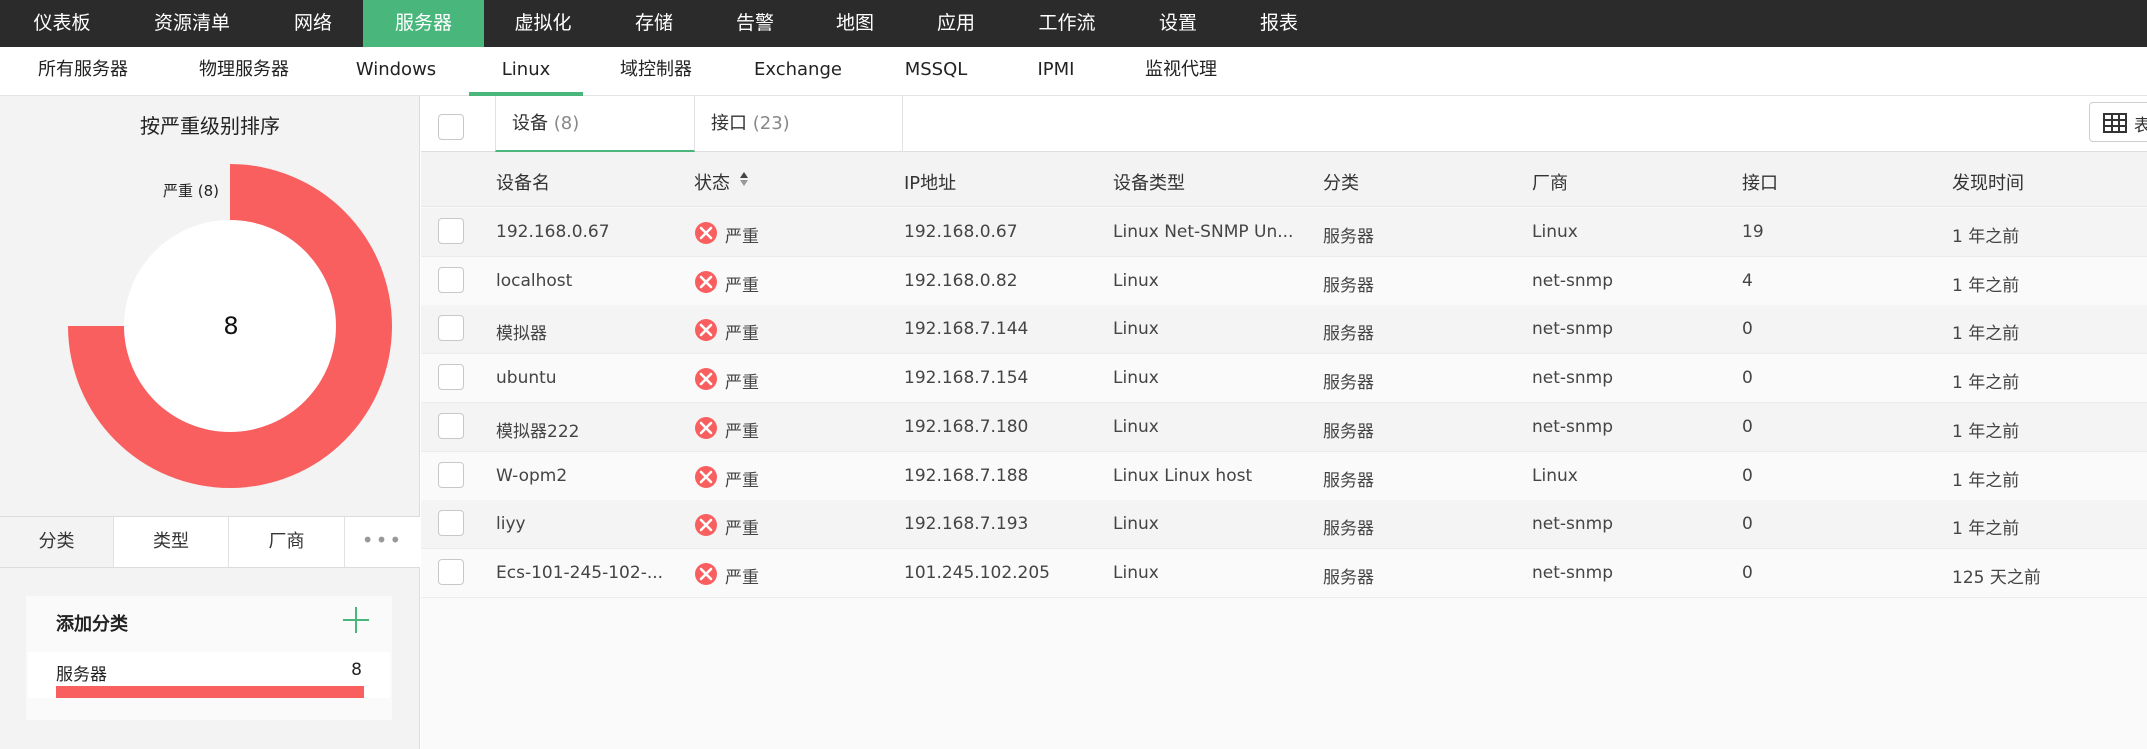  I want to click on sub-nav-all-servers: 所有服务器, so click(83, 71).